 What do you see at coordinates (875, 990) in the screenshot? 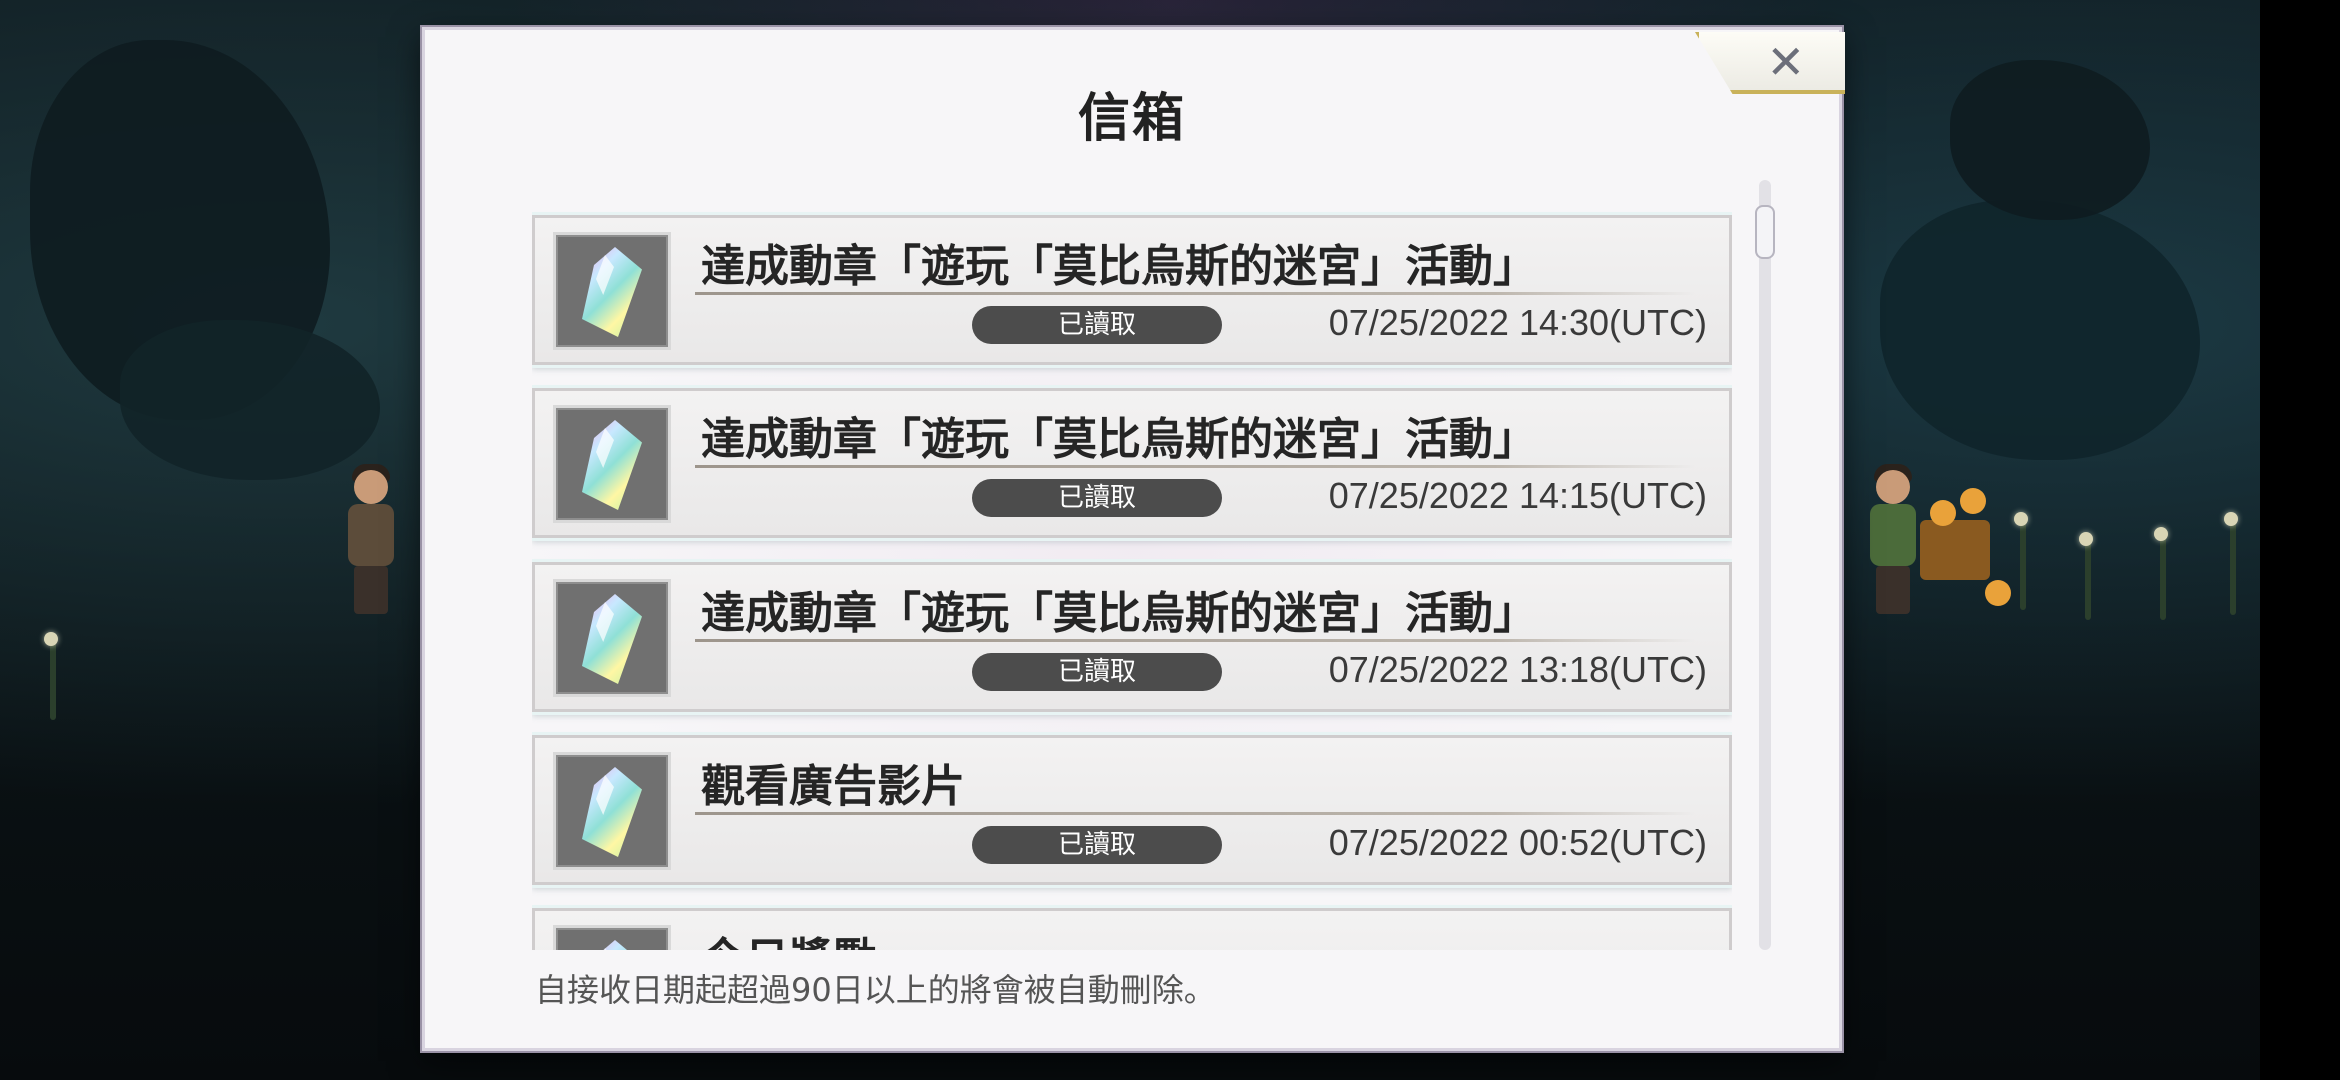
I see `footer-note: 自接收日期起超過90日以上的將會被自動刪除。` at bounding box center [875, 990].